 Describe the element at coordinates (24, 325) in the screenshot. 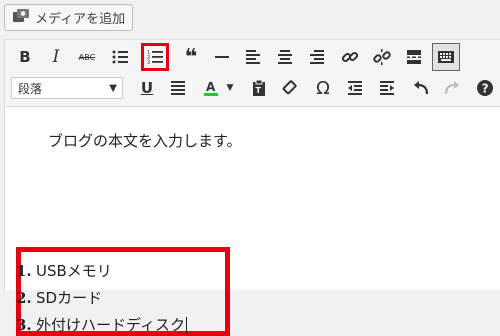

I see `list-item-number: 3.` at that location.